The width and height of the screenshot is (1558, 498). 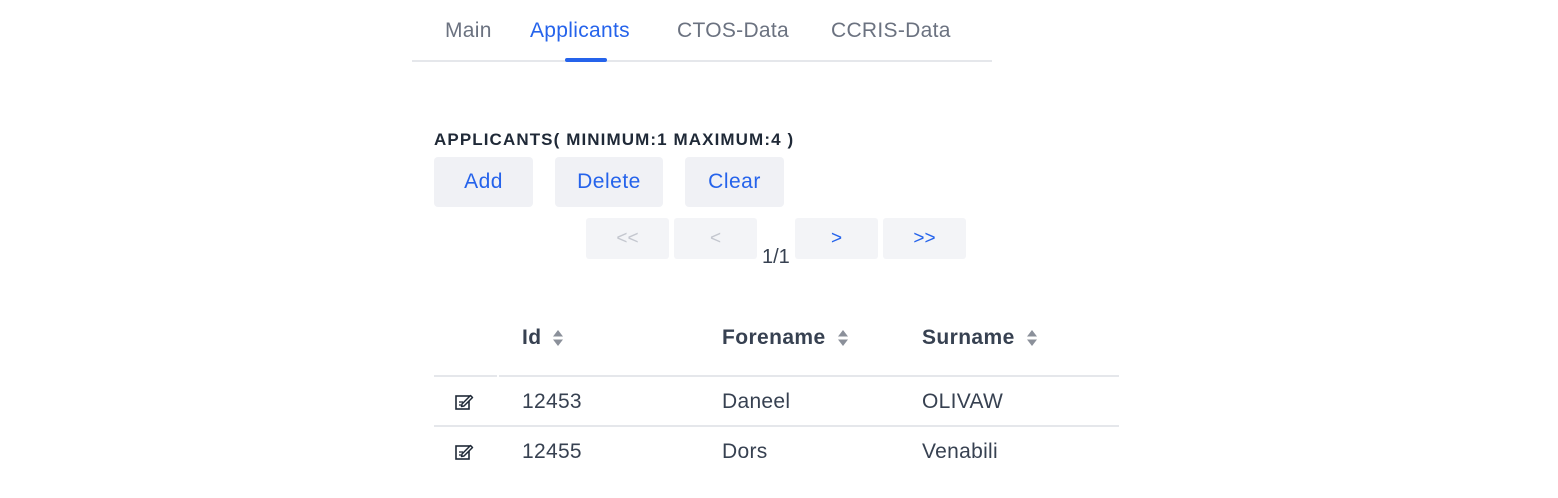 I want to click on delete-button: Delete, so click(x=609, y=182).